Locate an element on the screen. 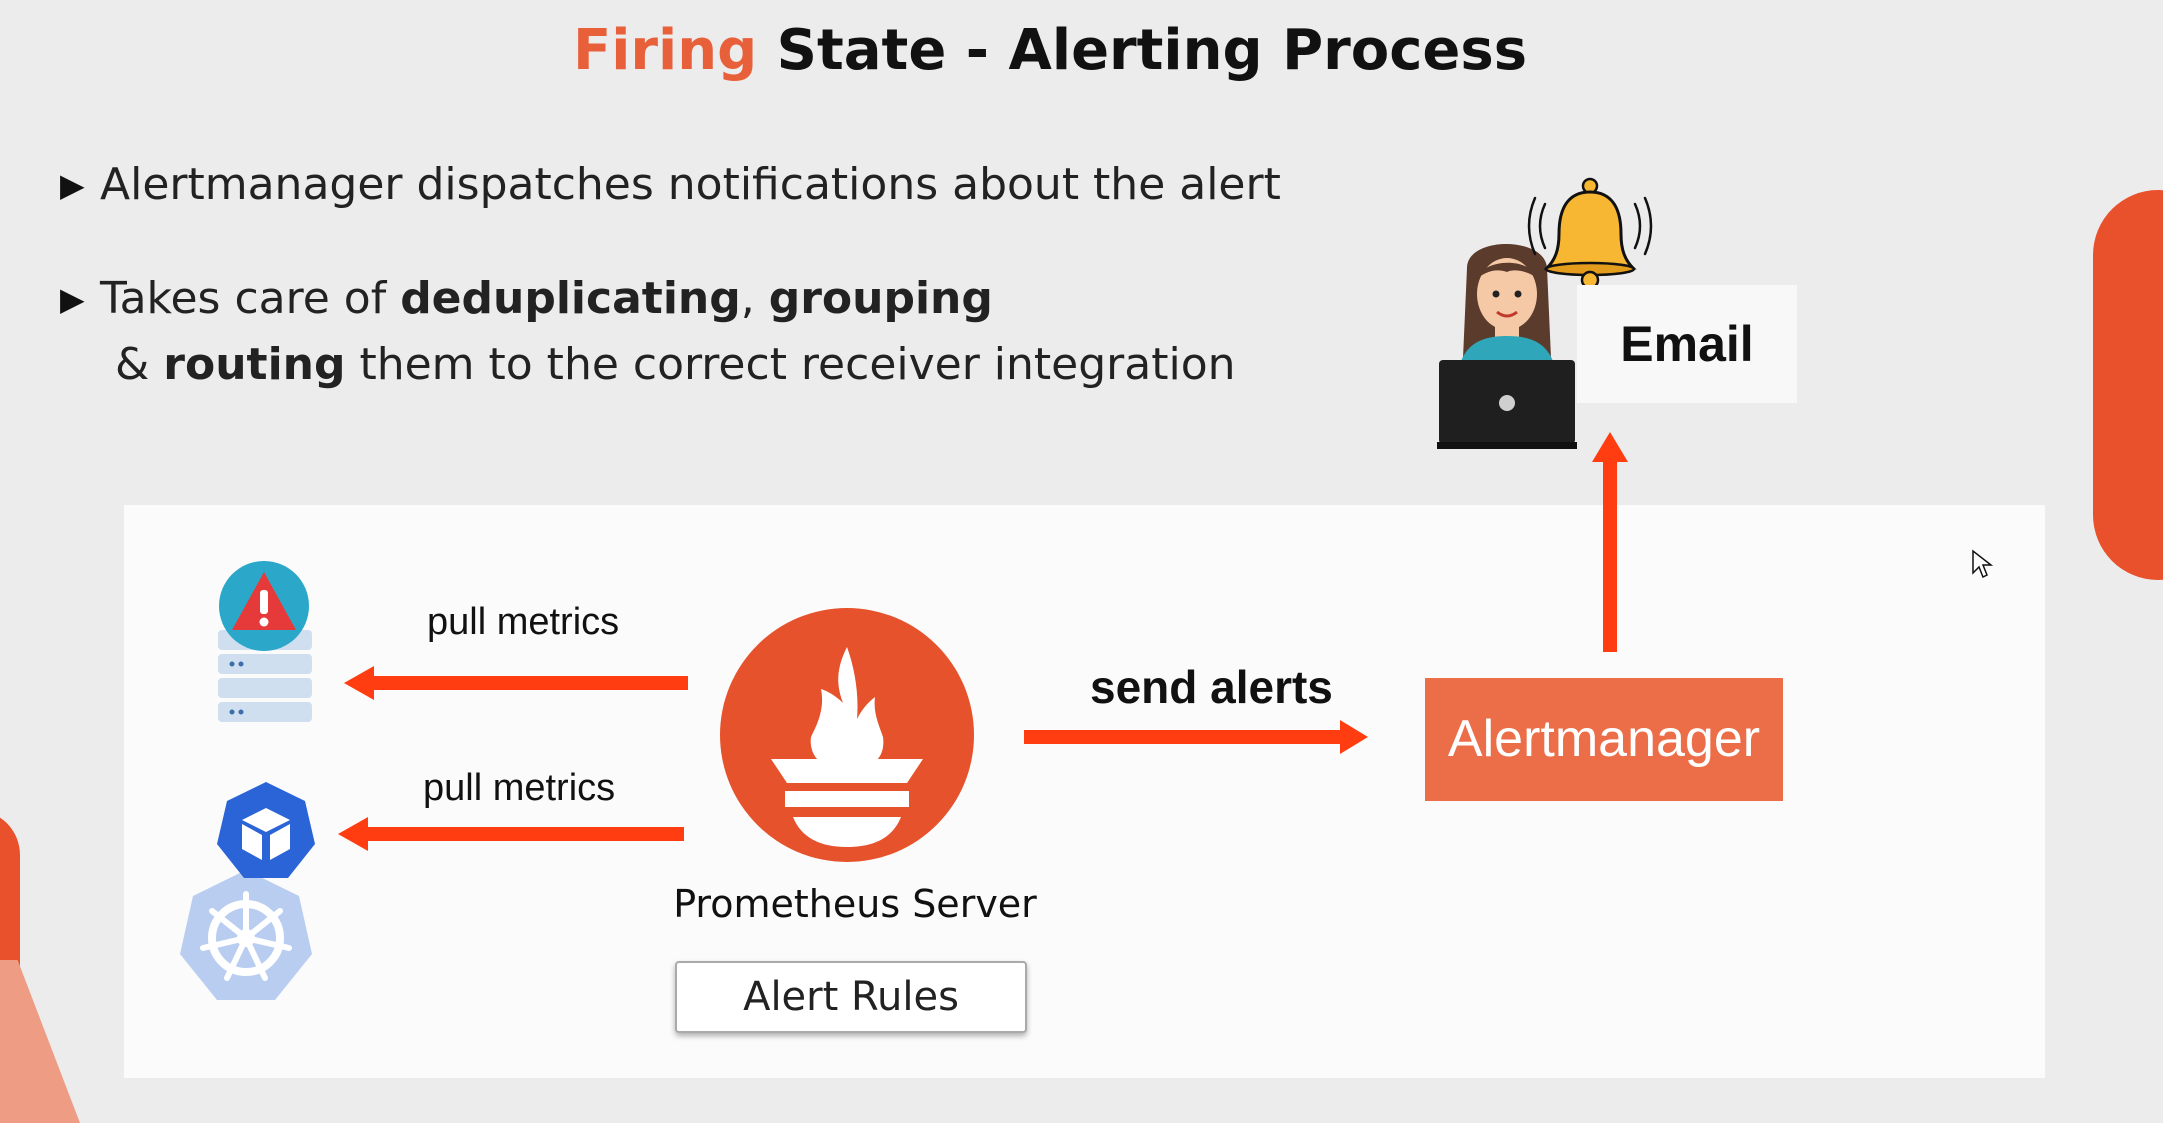 This screenshot has width=2163, height=1123. alert-rules-box: Alert Rules is located at coordinates (851, 997).